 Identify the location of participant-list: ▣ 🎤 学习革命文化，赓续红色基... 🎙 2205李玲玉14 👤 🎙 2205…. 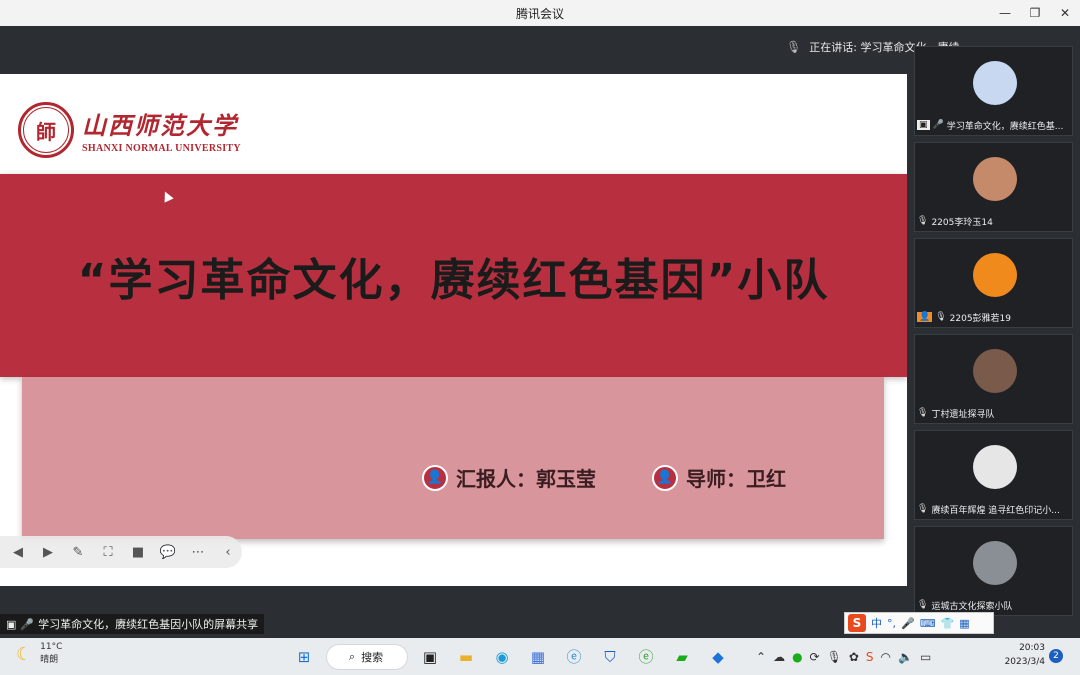
(994, 329).